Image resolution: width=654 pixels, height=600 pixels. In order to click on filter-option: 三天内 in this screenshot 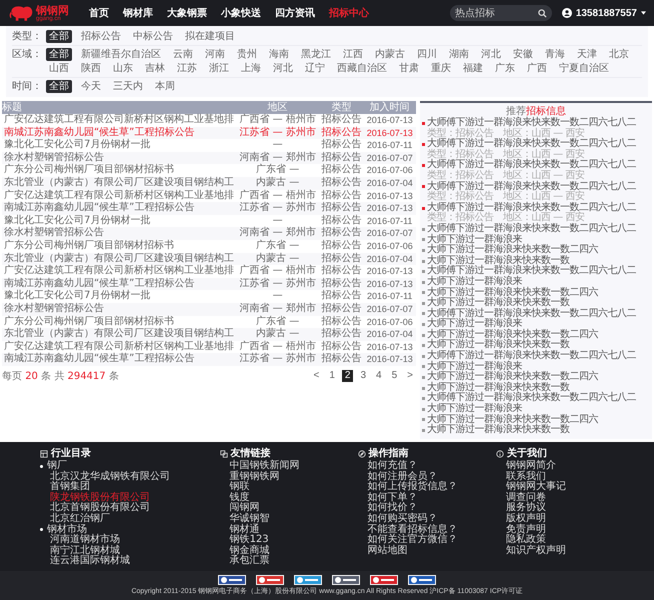, I will do `click(128, 86)`.